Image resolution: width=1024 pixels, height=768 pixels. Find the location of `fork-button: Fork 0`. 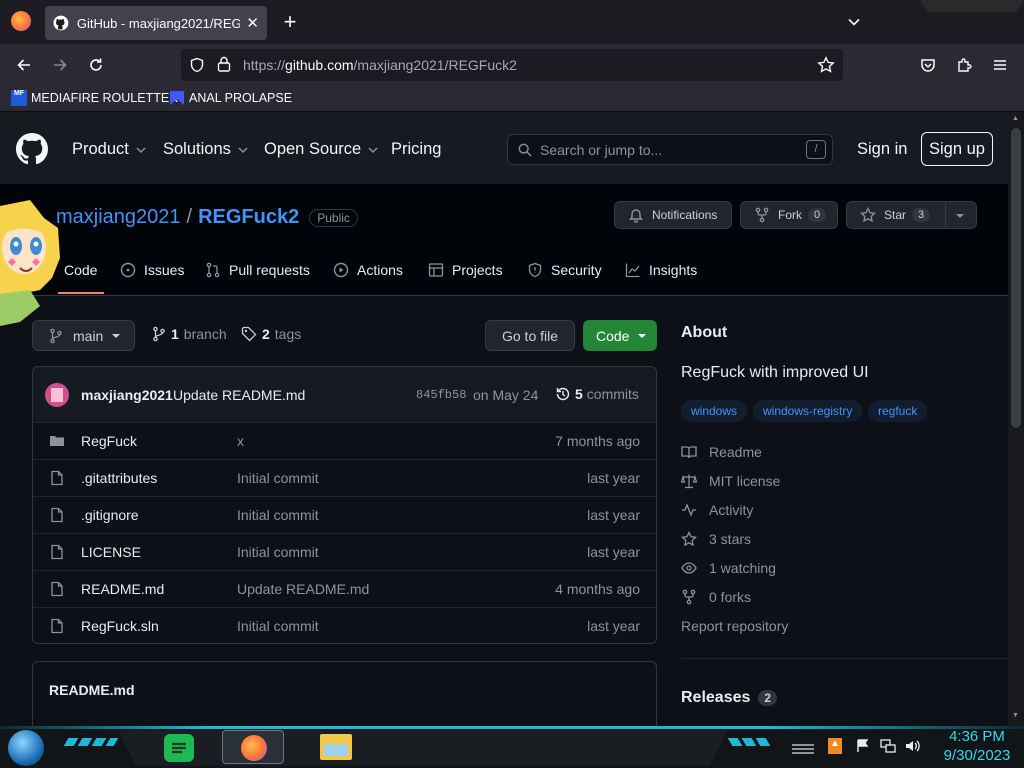

fork-button: Fork 0 is located at coordinates (789, 215).